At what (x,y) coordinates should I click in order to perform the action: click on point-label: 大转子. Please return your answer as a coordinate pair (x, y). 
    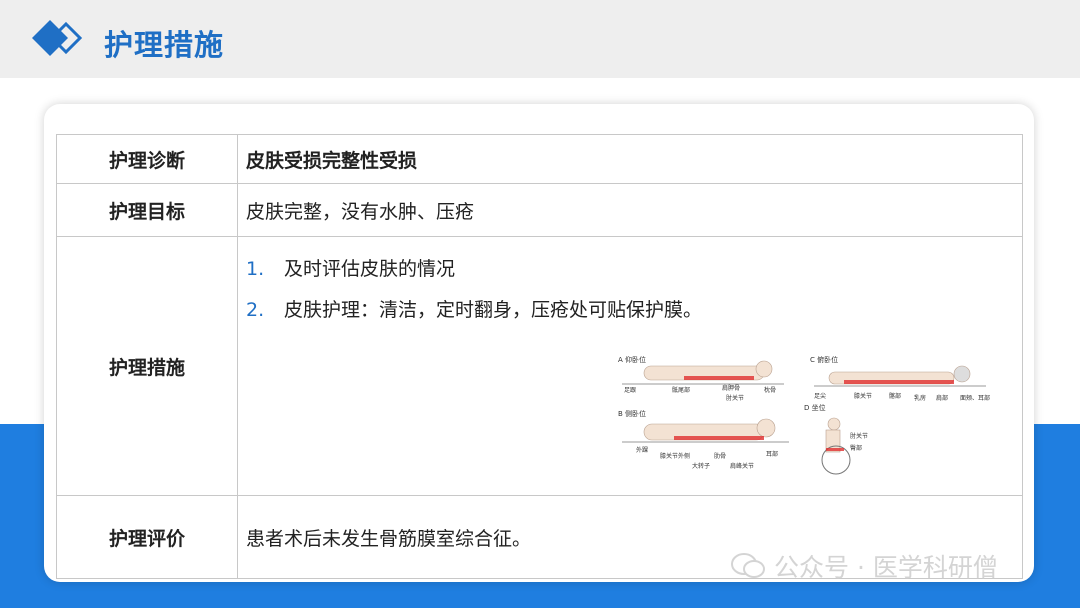
    Looking at the image, I should click on (701, 466).